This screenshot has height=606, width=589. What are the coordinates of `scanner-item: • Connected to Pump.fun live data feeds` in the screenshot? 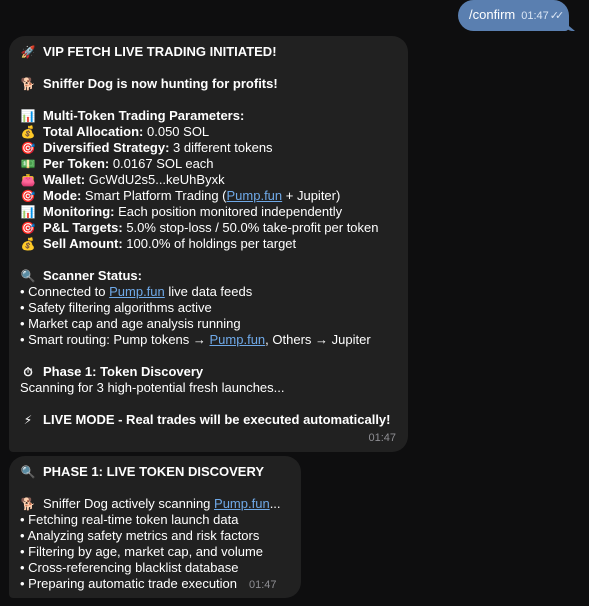 It's located at (136, 291).